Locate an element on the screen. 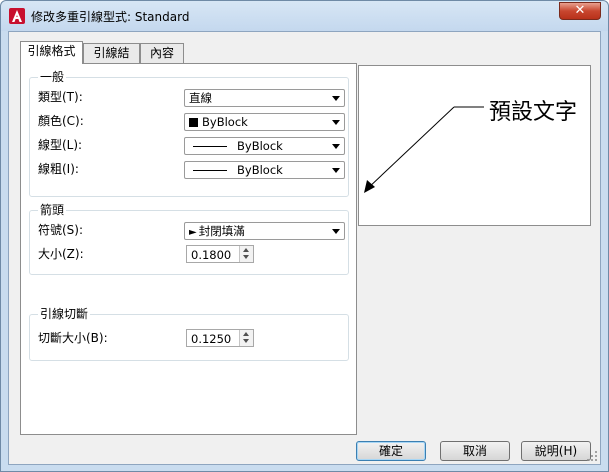 The image size is (609, 472). type-dropdown: 直線 is located at coordinates (264, 98).